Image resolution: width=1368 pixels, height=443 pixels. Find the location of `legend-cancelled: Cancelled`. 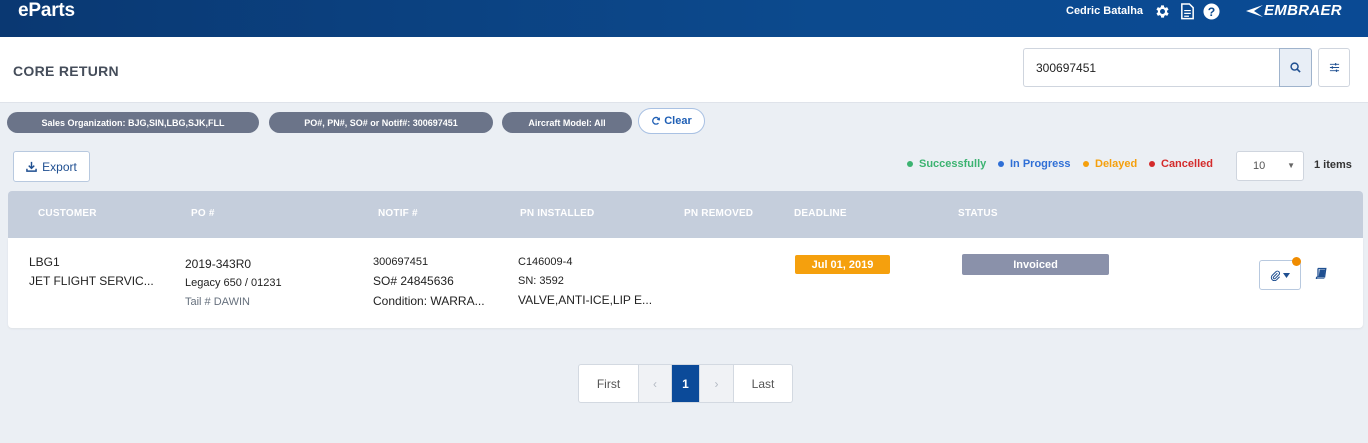

legend-cancelled: Cancelled is located at coordinates (1181, 164).